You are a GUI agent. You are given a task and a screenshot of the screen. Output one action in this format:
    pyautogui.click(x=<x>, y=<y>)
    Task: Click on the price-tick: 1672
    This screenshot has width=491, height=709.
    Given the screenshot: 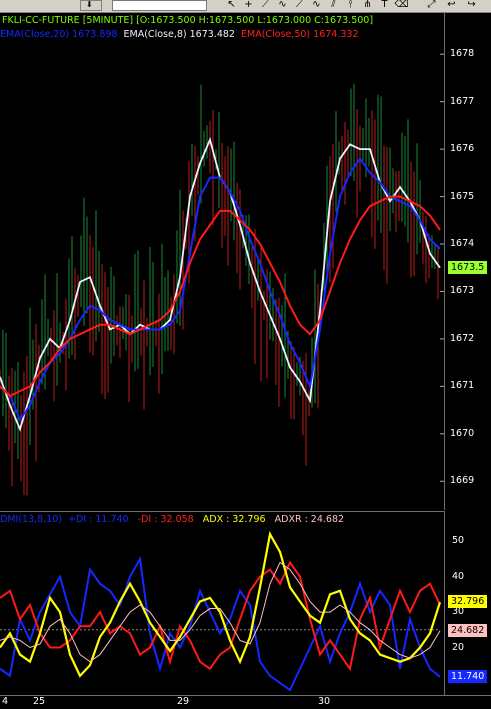 What is the action you would take?
    pyautogui.click(x=462, y=338)
    